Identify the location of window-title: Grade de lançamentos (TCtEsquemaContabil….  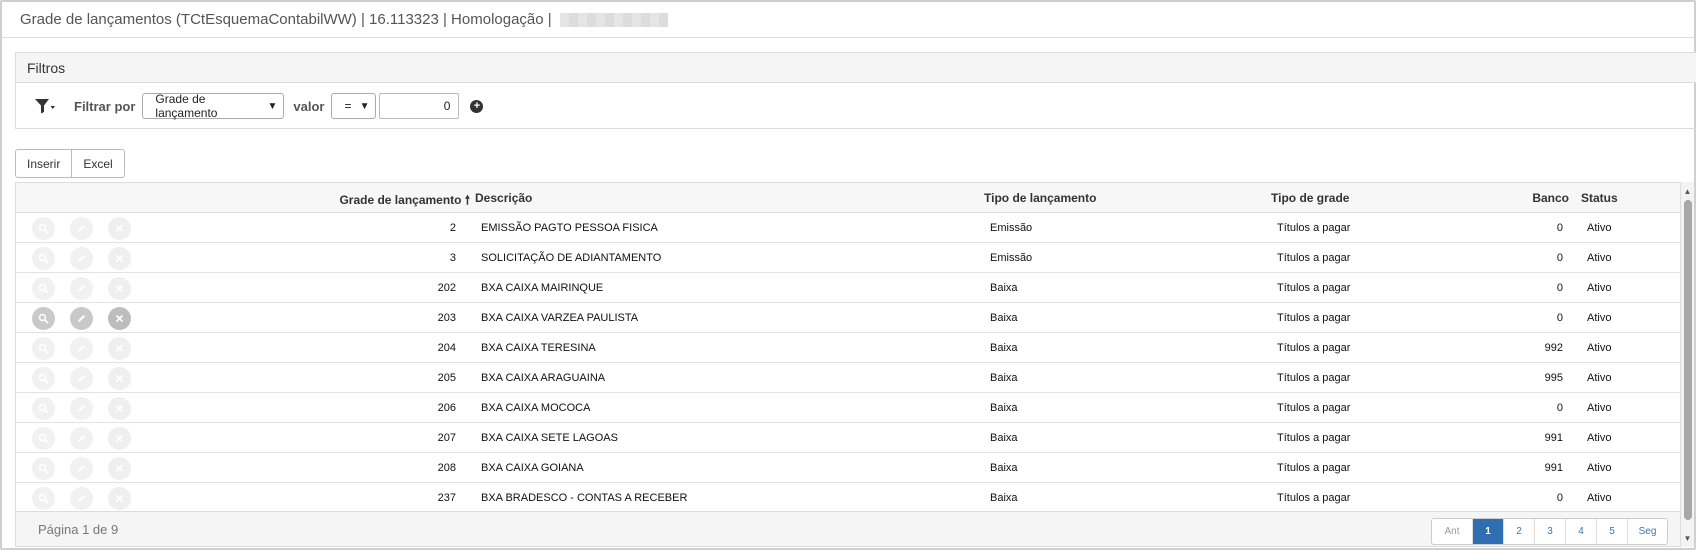
(286, 19).